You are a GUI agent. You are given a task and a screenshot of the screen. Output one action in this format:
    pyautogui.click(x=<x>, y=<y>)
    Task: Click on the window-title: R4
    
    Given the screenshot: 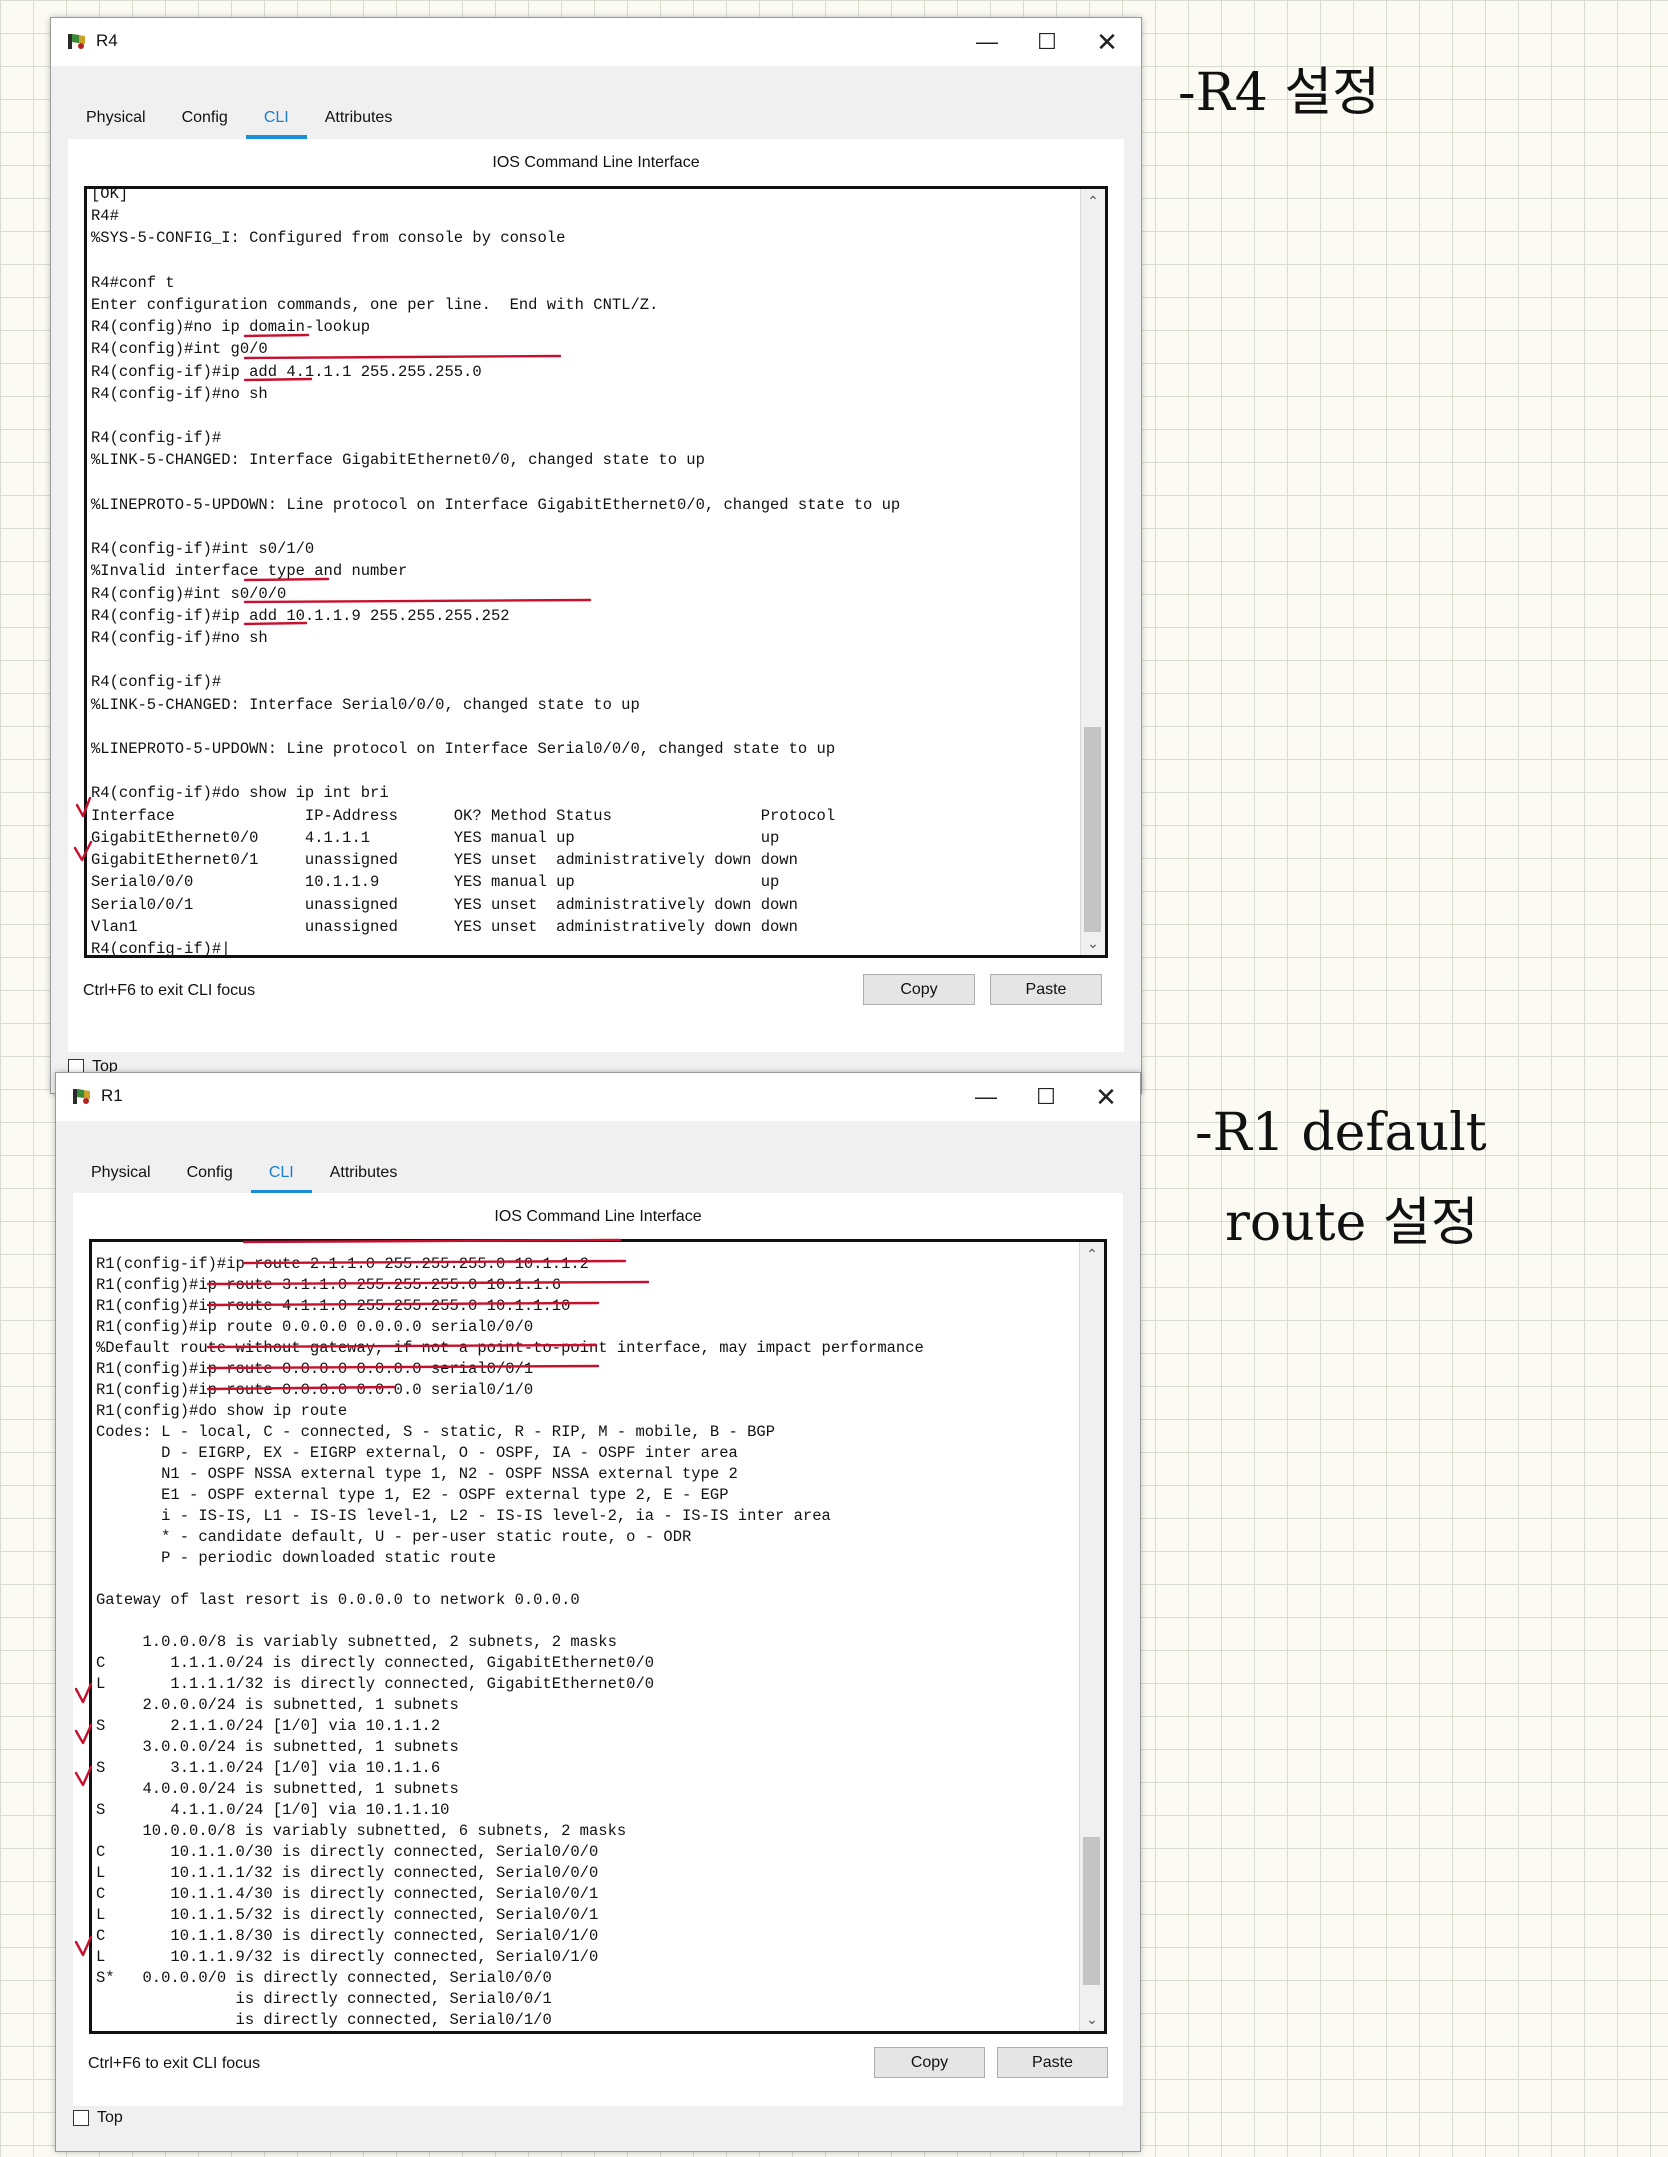 What is the action you would take?
    pyautogui.click(x=107, y=40)
    